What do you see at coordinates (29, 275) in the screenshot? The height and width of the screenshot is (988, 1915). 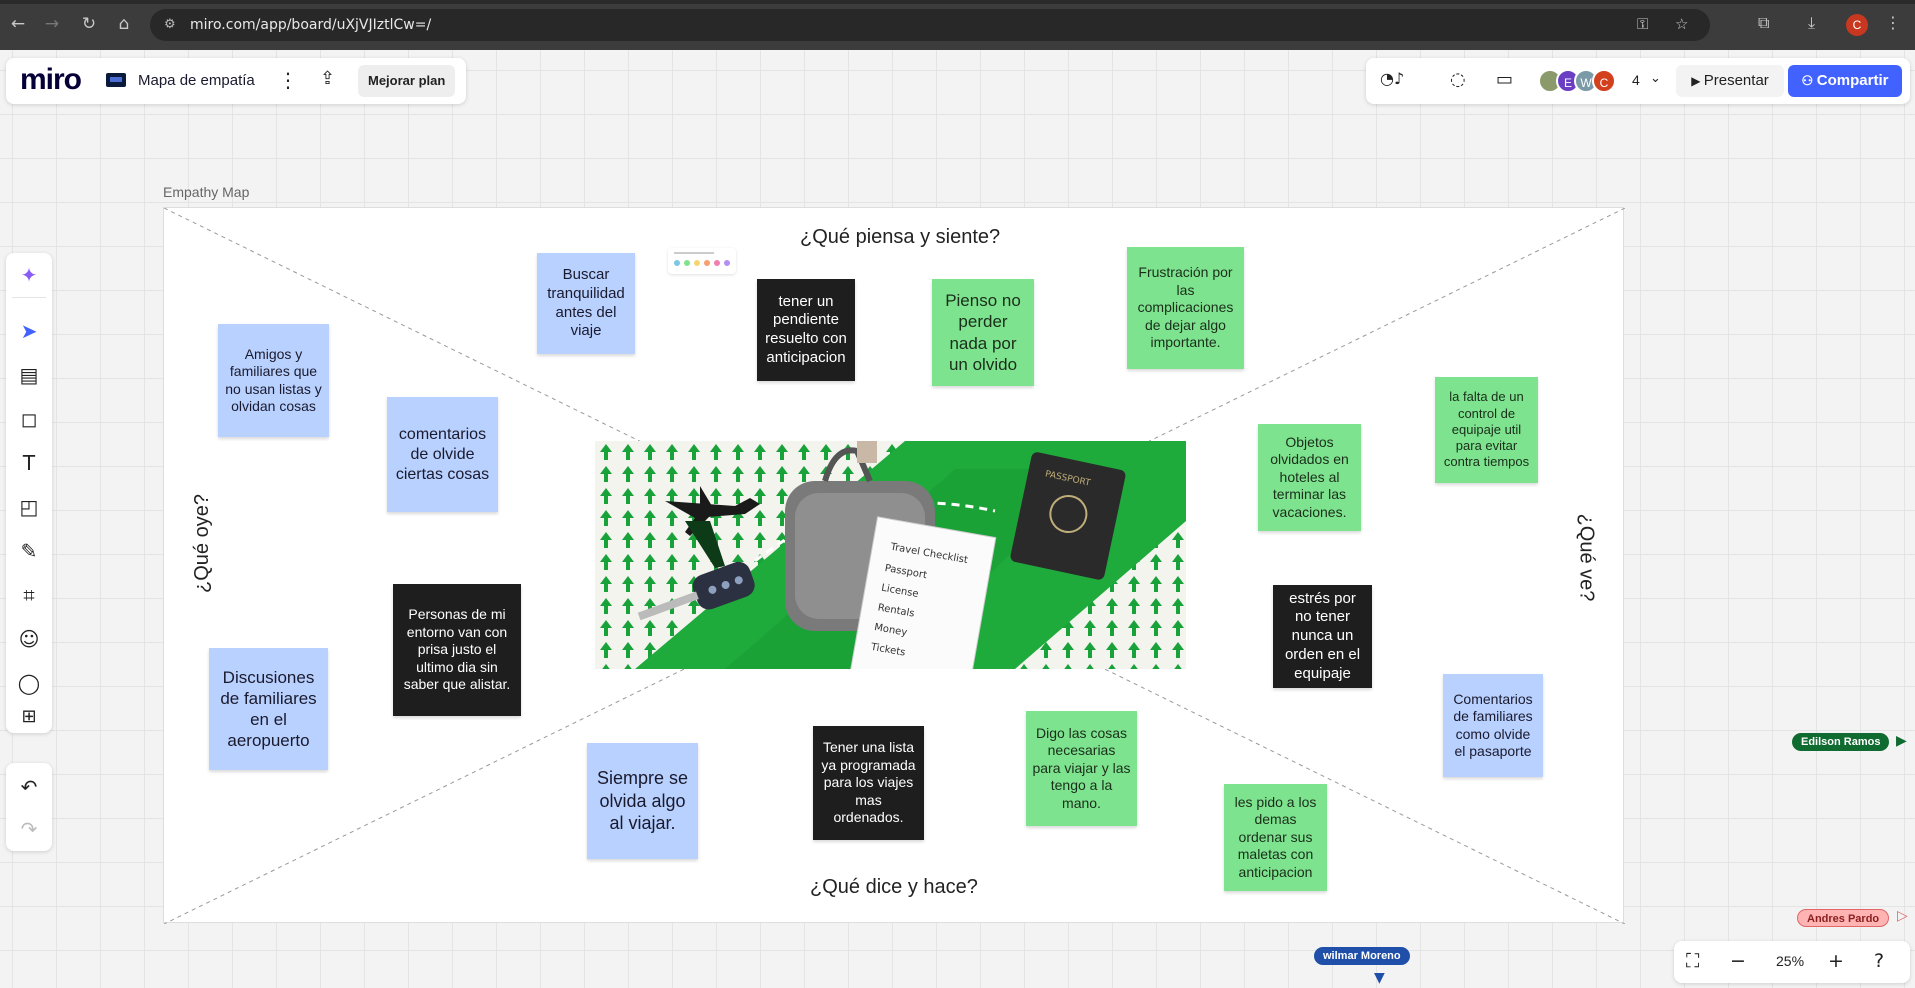 I see `sparkle-icon: ✦` at bounding box center [29, 275].